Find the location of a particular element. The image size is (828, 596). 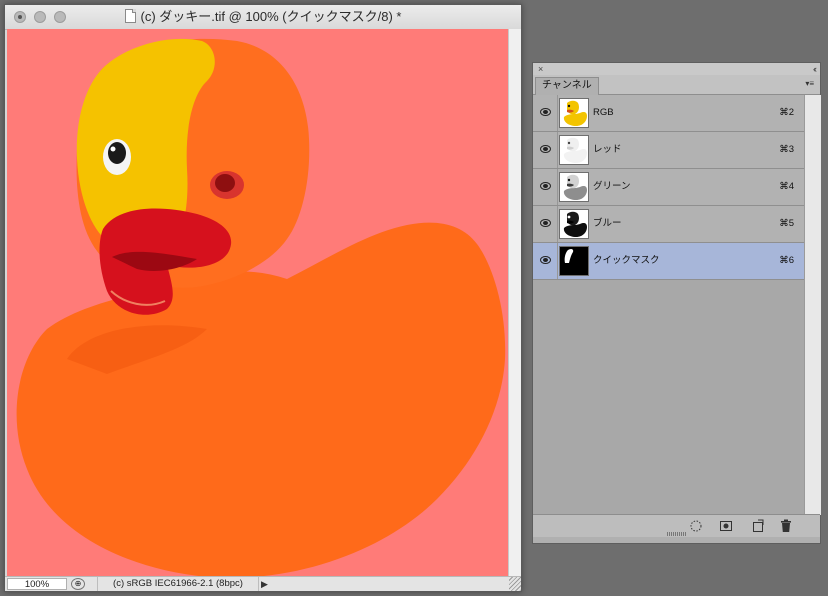

channel-row-red: レッド ⌘3 is located at coordinates (668, 150).